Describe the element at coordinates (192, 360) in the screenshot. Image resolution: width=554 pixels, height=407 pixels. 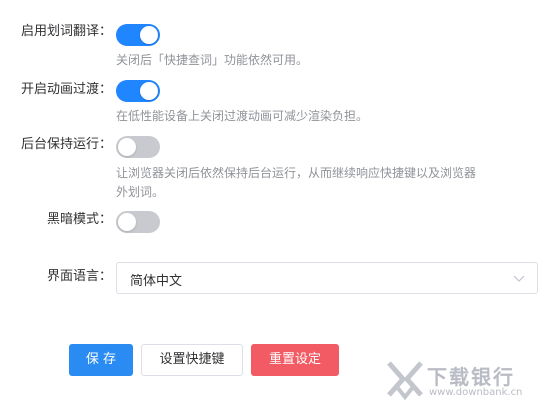
I see `set-shortcut-button: 设置快捷键` at that location.